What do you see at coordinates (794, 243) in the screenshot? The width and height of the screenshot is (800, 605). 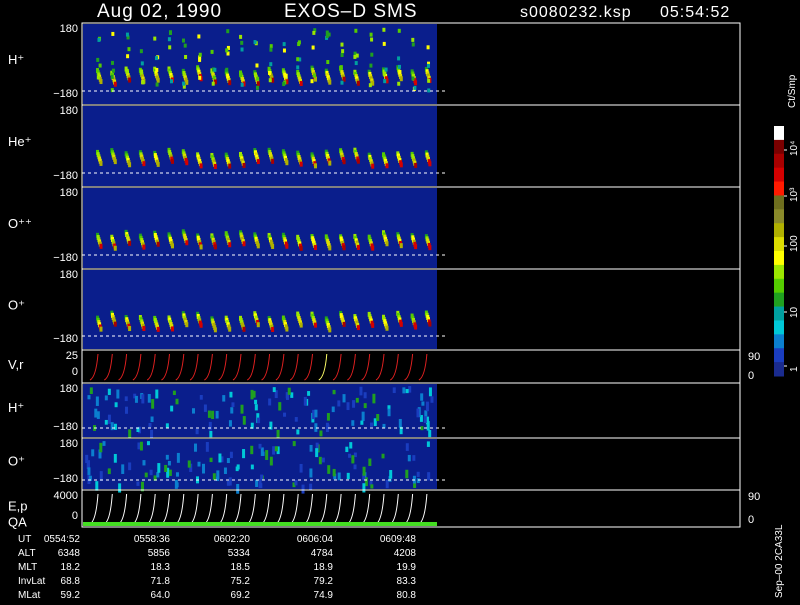 I see `colorbar-label: 100` at bounding box center [794, 243].